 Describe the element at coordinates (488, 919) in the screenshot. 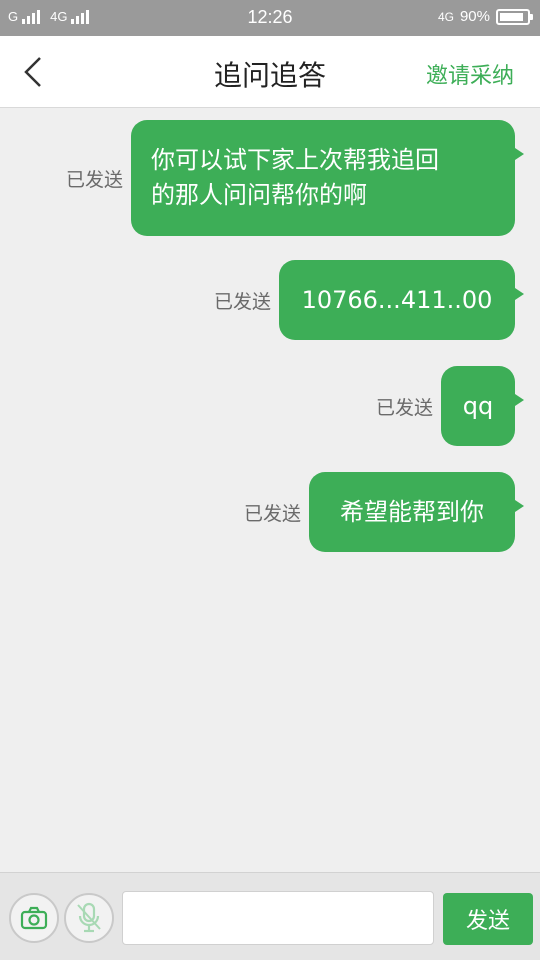

I see `send-button: 发送` at that location.